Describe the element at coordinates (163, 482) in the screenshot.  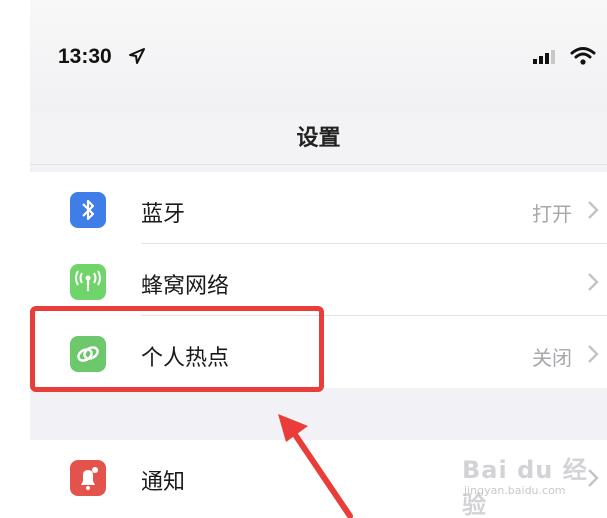
I see `settings-row-label: 通知` at that location.